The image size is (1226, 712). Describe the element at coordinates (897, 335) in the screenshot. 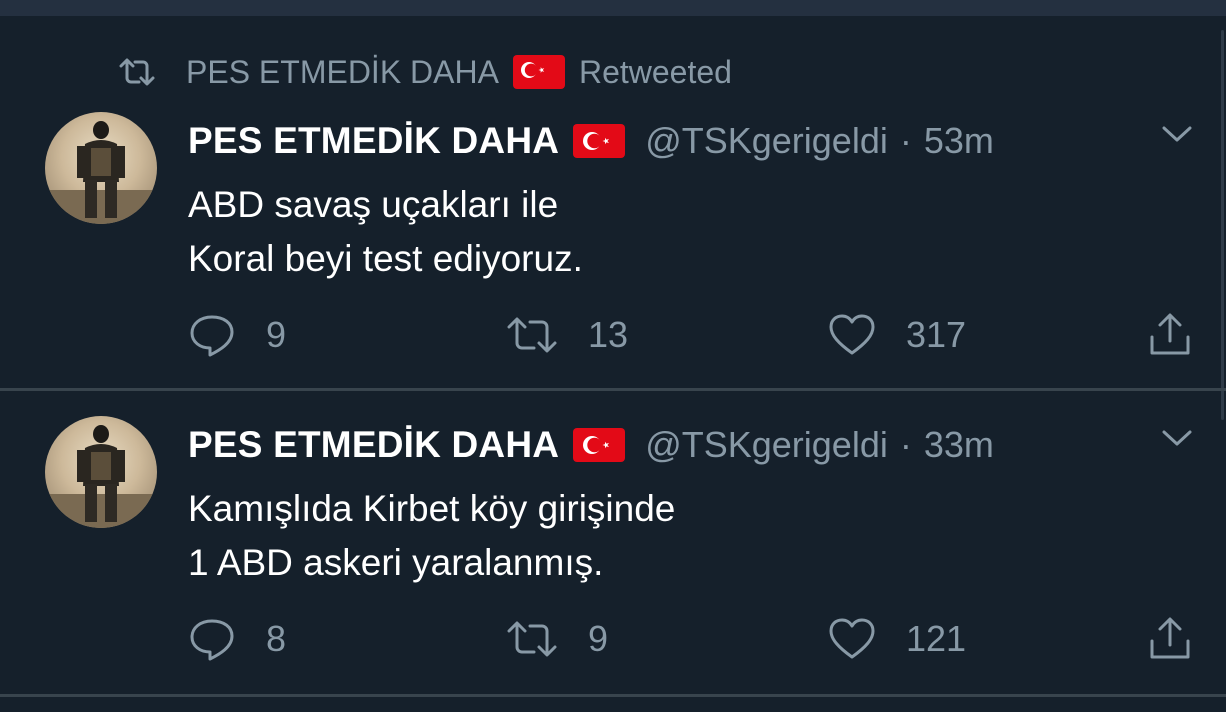

I see `like-button: 317` at that location.